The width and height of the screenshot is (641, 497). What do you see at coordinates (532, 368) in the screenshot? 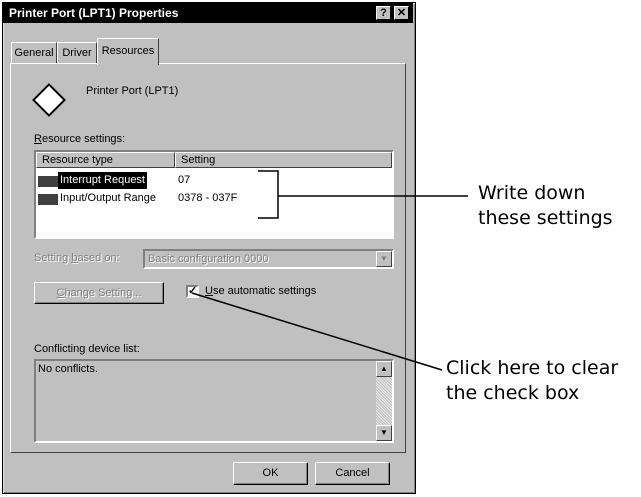
I see `annotation-checkbox-line1: Click here to clear` at bounding box center [532, 368].